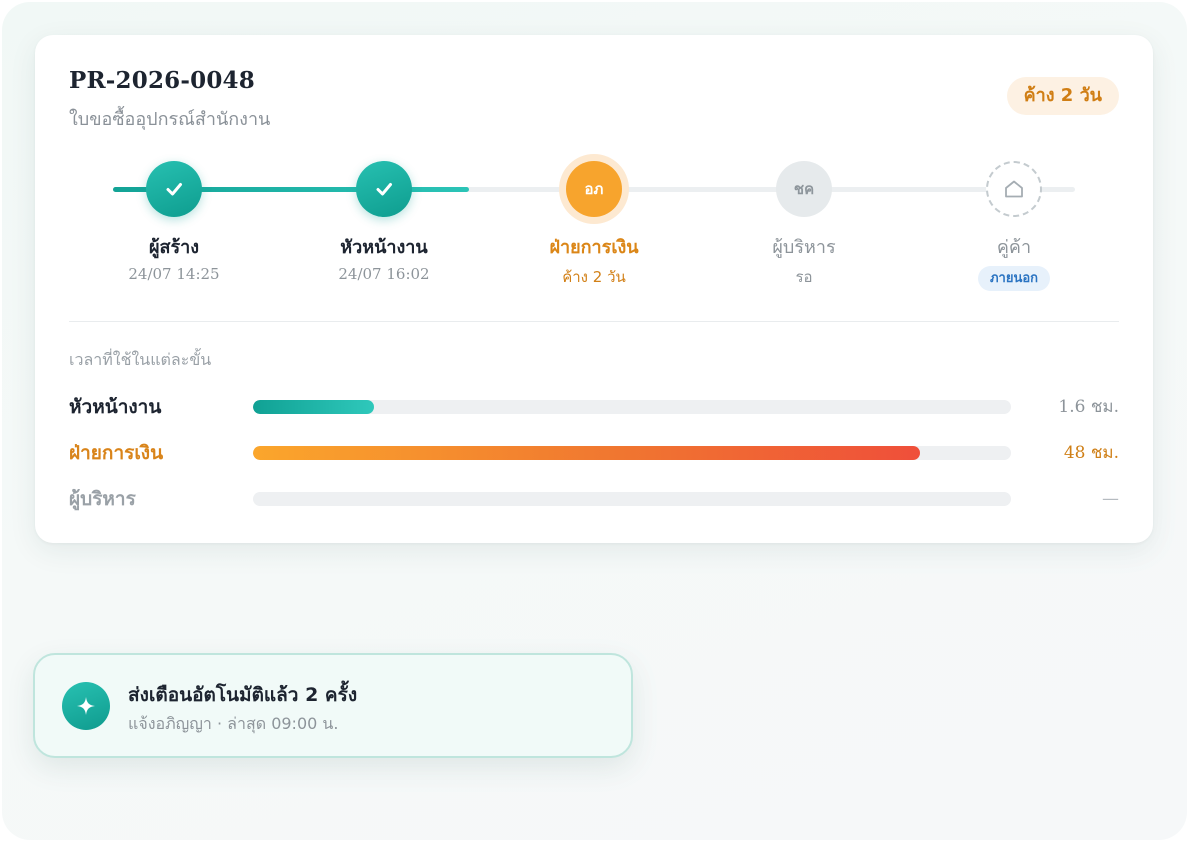  I want to click on step-title: ฝ่ายการเงิน, so click(594, 247).